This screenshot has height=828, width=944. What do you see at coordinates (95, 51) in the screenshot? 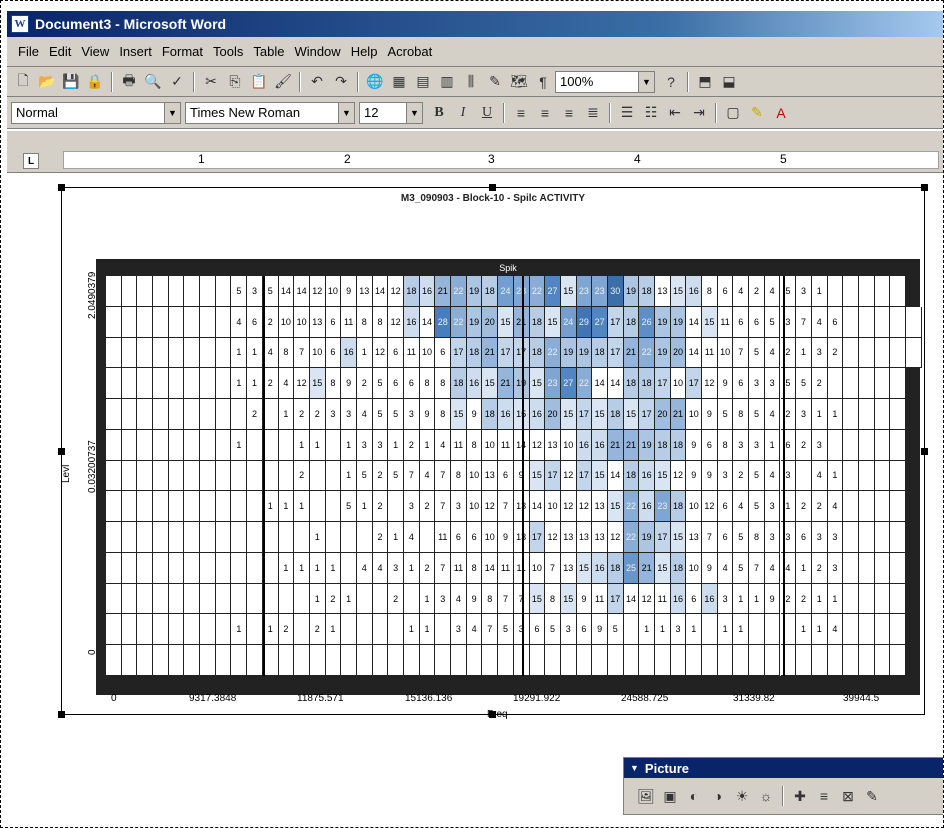
I see `menu-view: View` at bounding box center [95, 51].